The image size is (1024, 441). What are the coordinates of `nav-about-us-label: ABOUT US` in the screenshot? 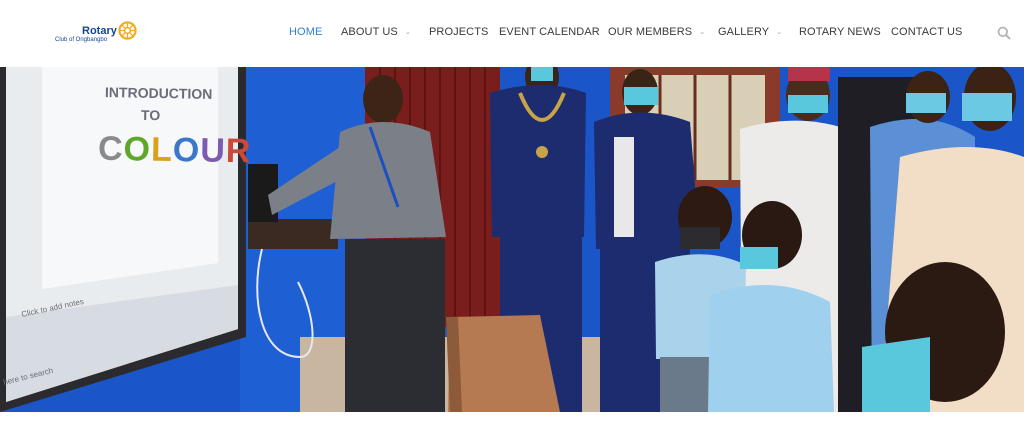 It's located at (369, 32).